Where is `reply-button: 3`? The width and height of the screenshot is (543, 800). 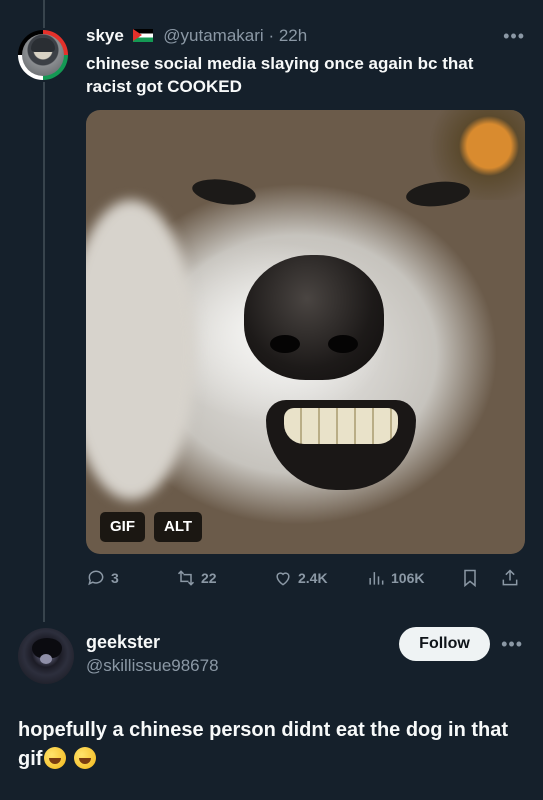 reply-button: 3 is located at coordinates (102, 578).